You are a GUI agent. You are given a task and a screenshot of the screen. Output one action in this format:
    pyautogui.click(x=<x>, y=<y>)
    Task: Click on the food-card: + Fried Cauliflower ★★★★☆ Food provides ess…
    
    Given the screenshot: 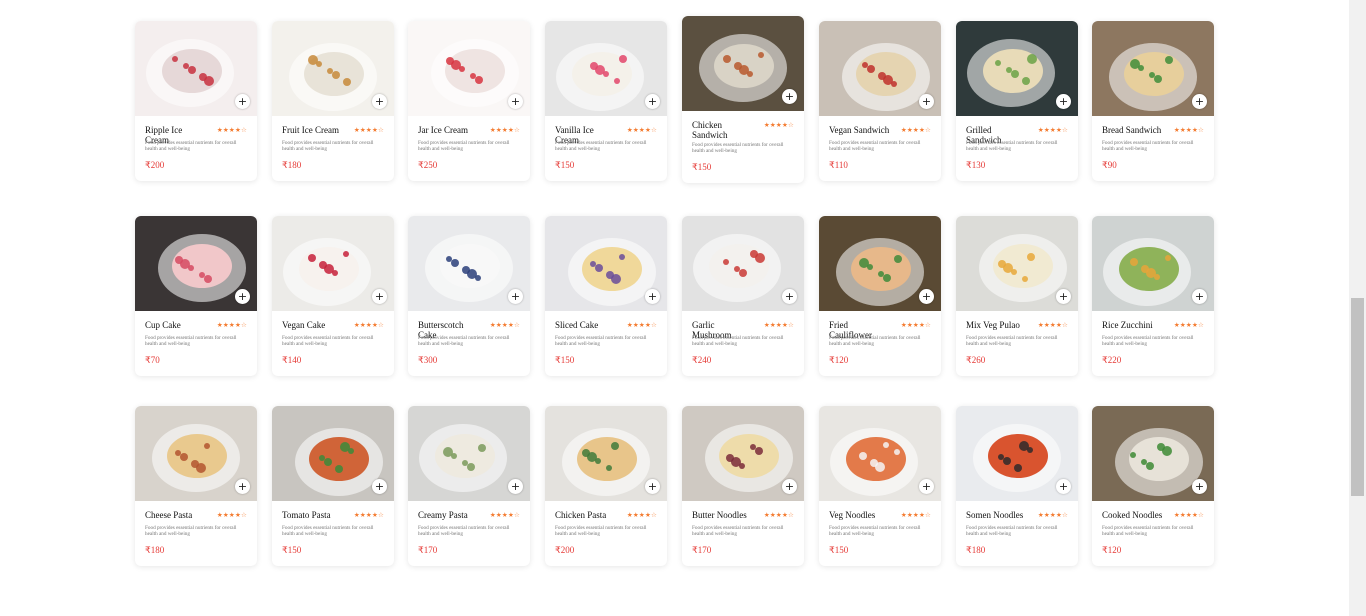 What is the action you would take?
    pyautogui.click(x=880, y=296)
    